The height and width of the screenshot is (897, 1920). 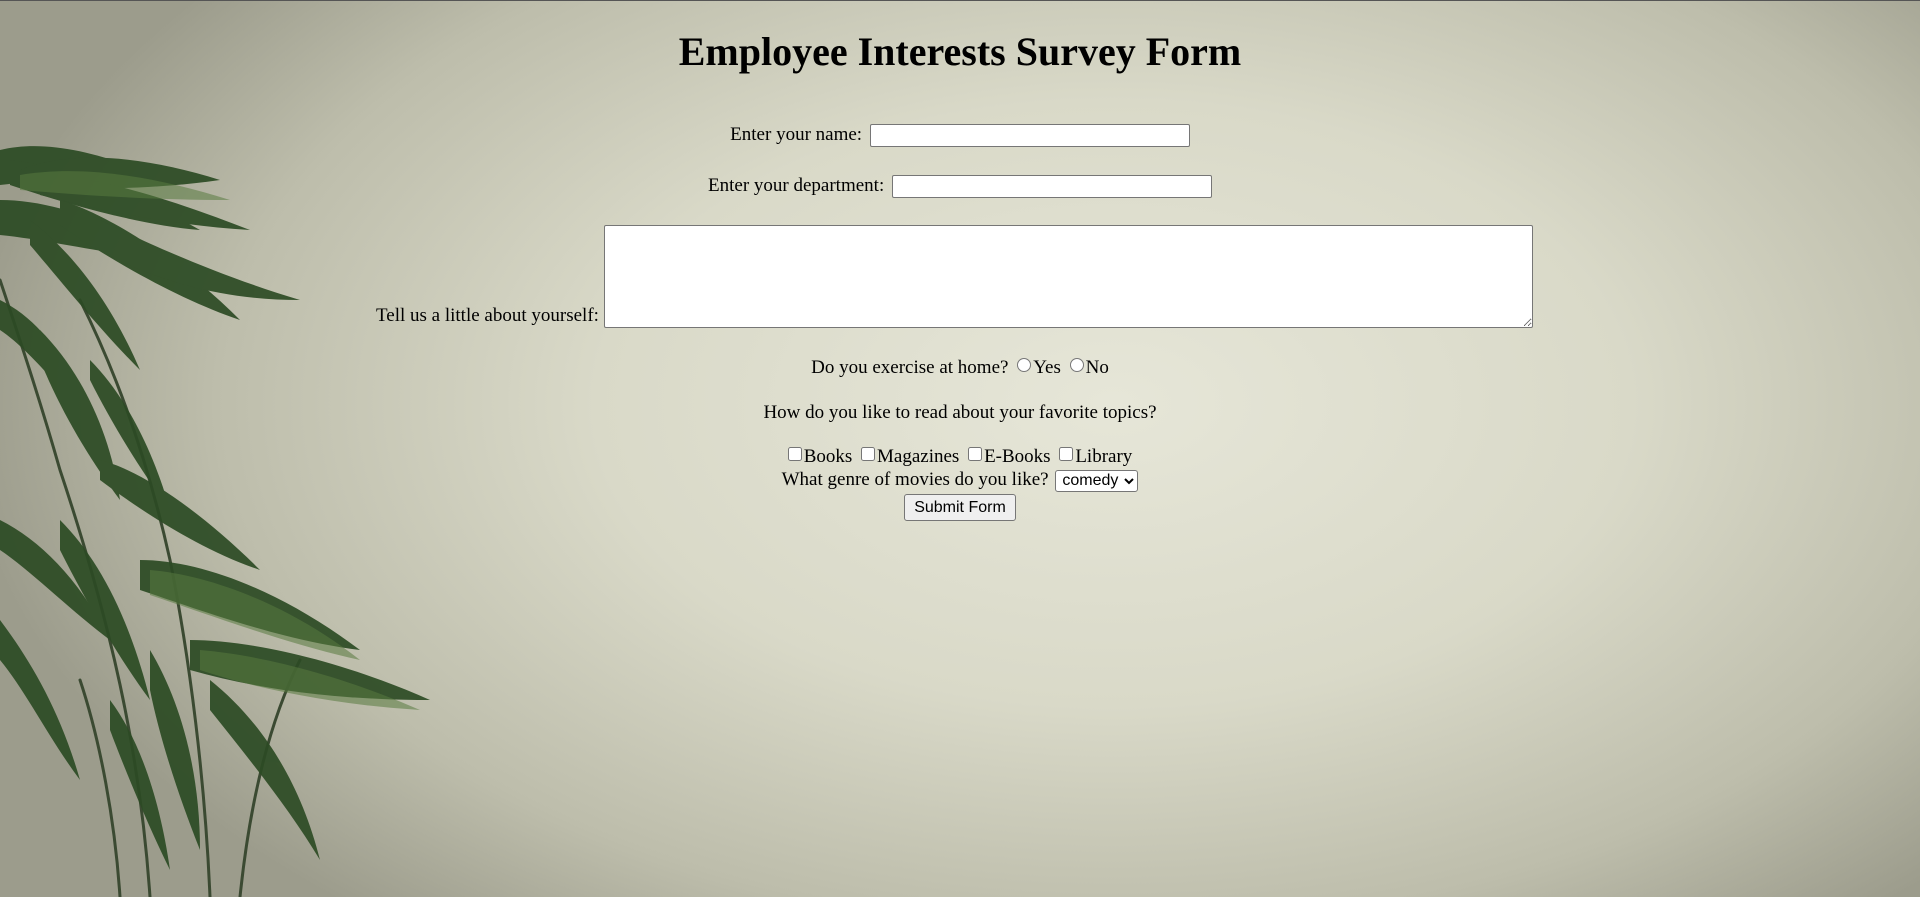 I want to click on about-textarea, so click(x=1068, y=276).